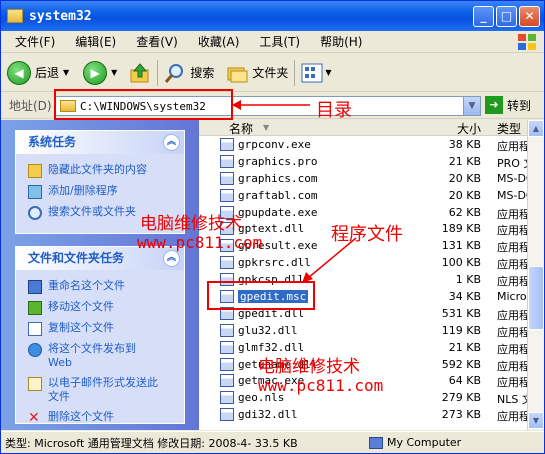  Describe the element at coordinates (316, 73) in the screenshot. I see `views-button: ▼` at that location.